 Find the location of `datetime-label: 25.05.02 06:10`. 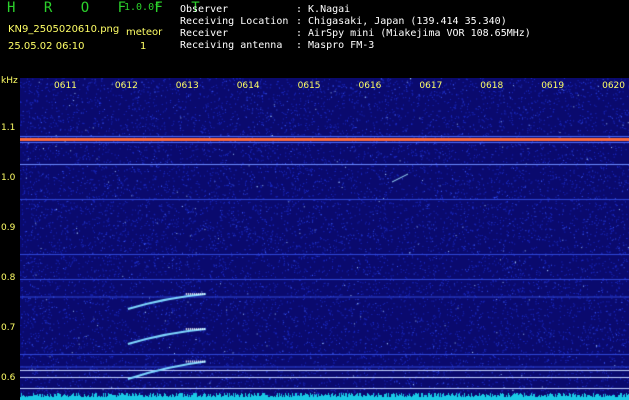

datetime-label: 25.05.02 06:10 is located at coordinates (46, 46).